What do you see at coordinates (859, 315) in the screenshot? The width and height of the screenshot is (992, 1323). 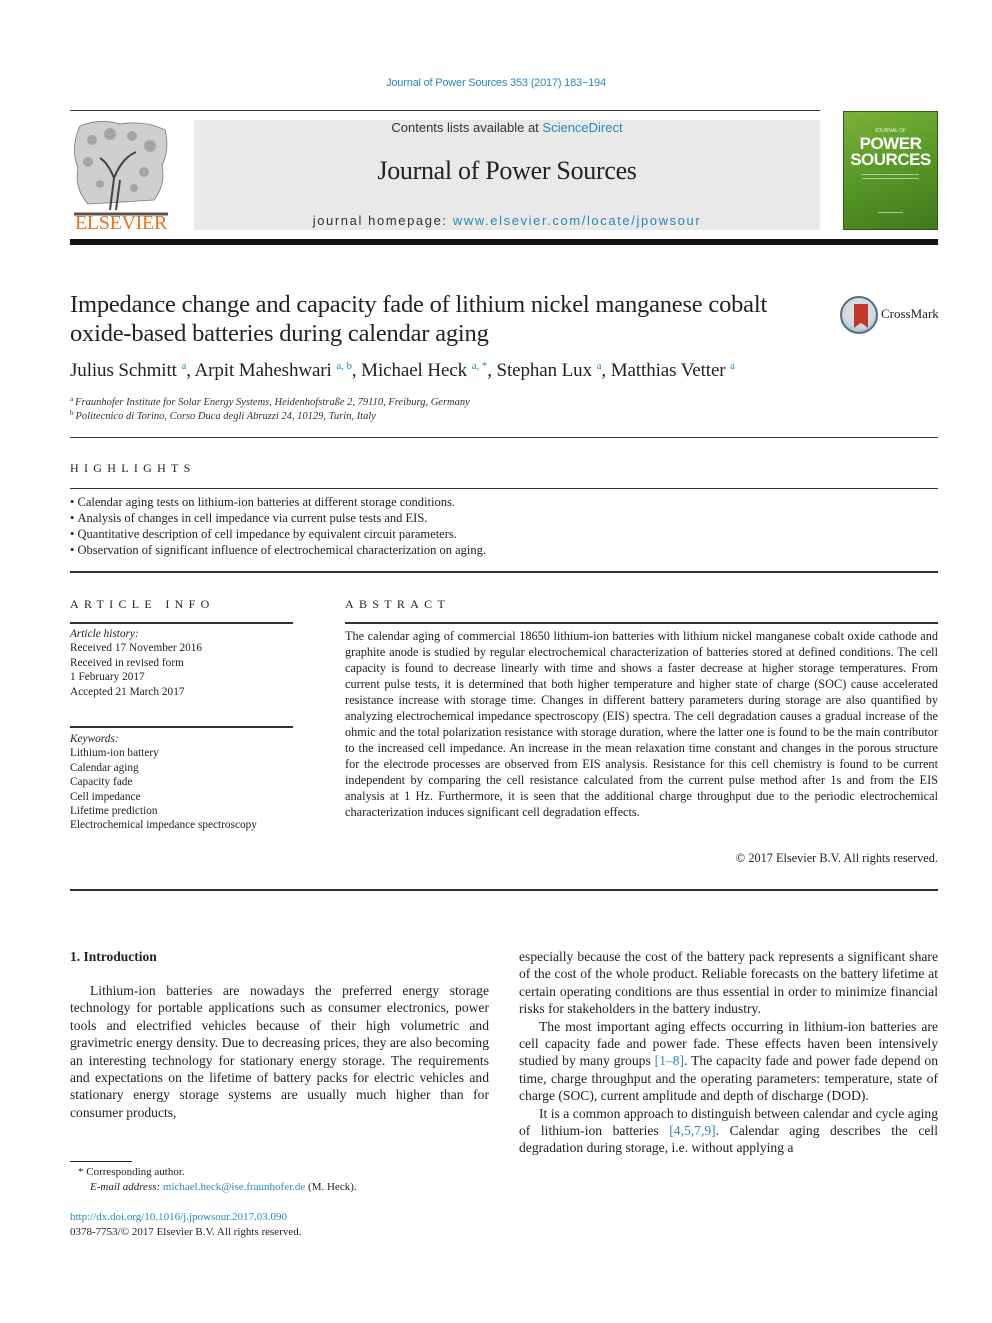 I see `crossmark-icon` at bounding box center [859, 315].